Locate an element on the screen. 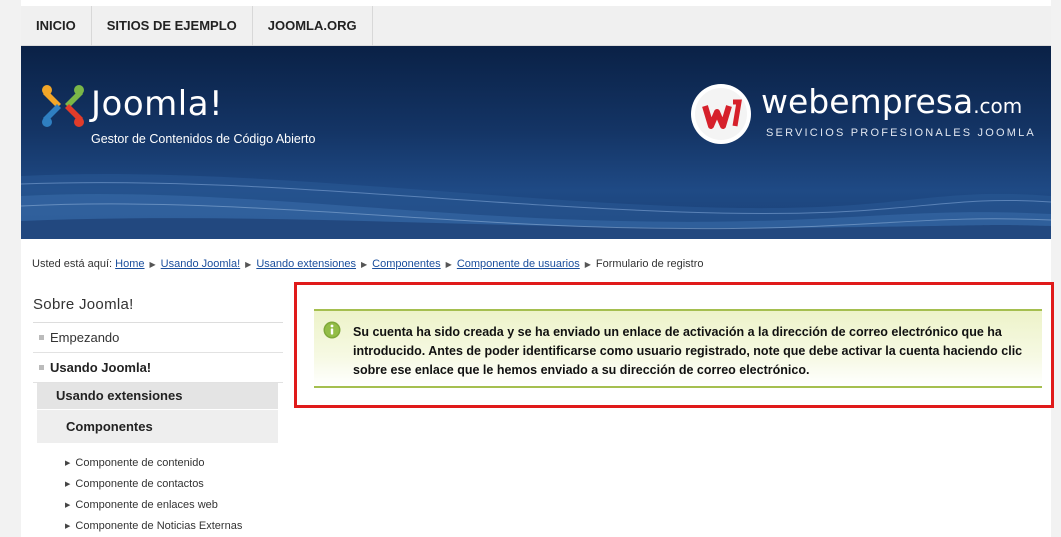  sidebar-sub-item: ▶ Componente de Noticias Externas is located at coordinates (157, 526).